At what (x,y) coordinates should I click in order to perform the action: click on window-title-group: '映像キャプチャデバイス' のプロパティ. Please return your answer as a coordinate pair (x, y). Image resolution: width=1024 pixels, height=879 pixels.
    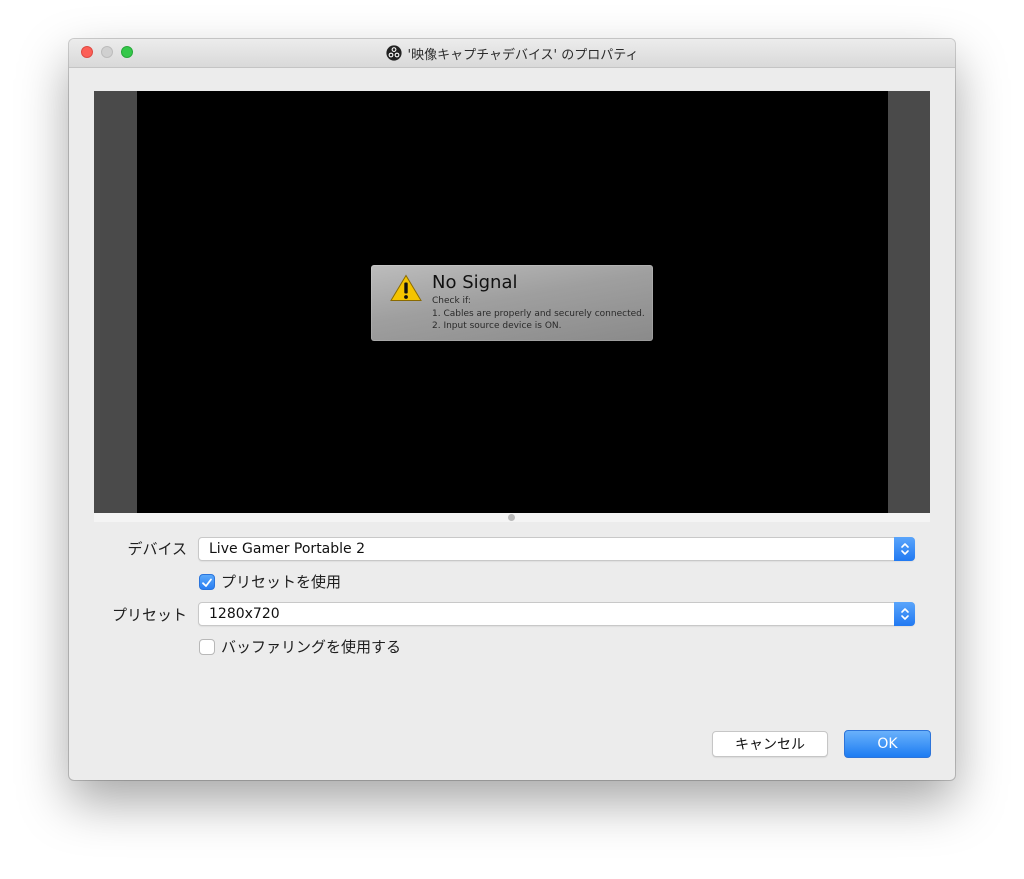
    Looking at the image, I should click on (512, 53).